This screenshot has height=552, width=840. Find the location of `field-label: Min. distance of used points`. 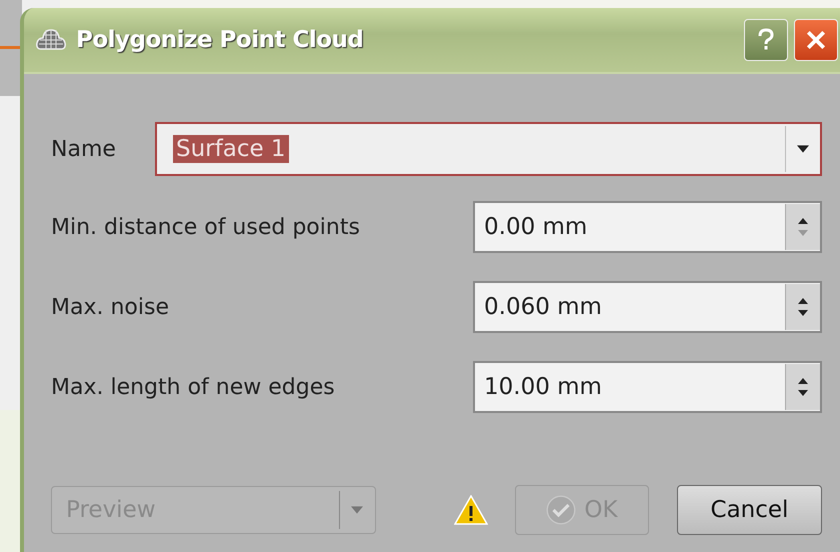

field-label: Min. distance of used points is located at coordinates (206, 227).